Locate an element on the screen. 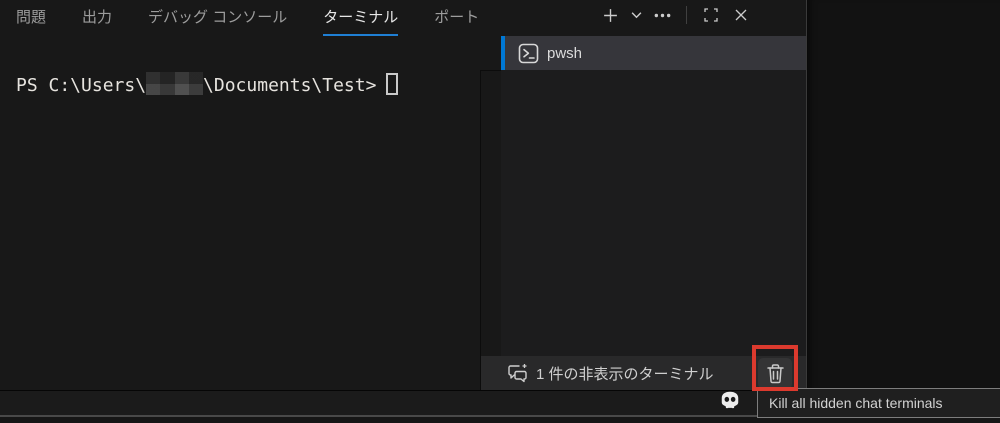 Image resolution: width=1000 pixels, height=423 pixels. terminal-icon is located at coordinates (528, 53).